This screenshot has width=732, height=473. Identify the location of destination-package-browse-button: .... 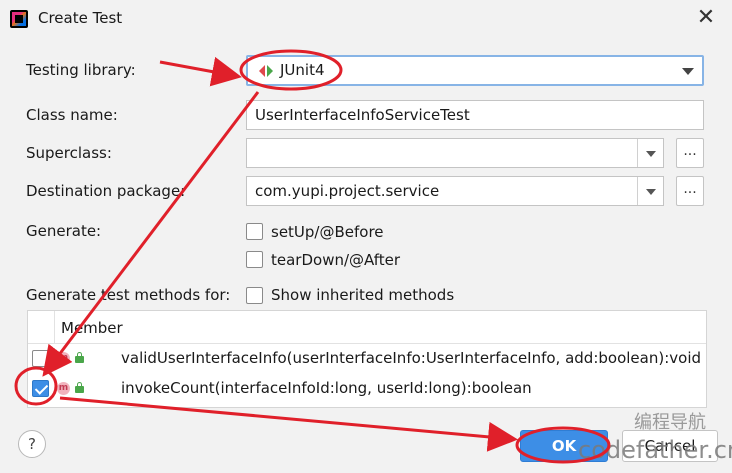
(690, 191).